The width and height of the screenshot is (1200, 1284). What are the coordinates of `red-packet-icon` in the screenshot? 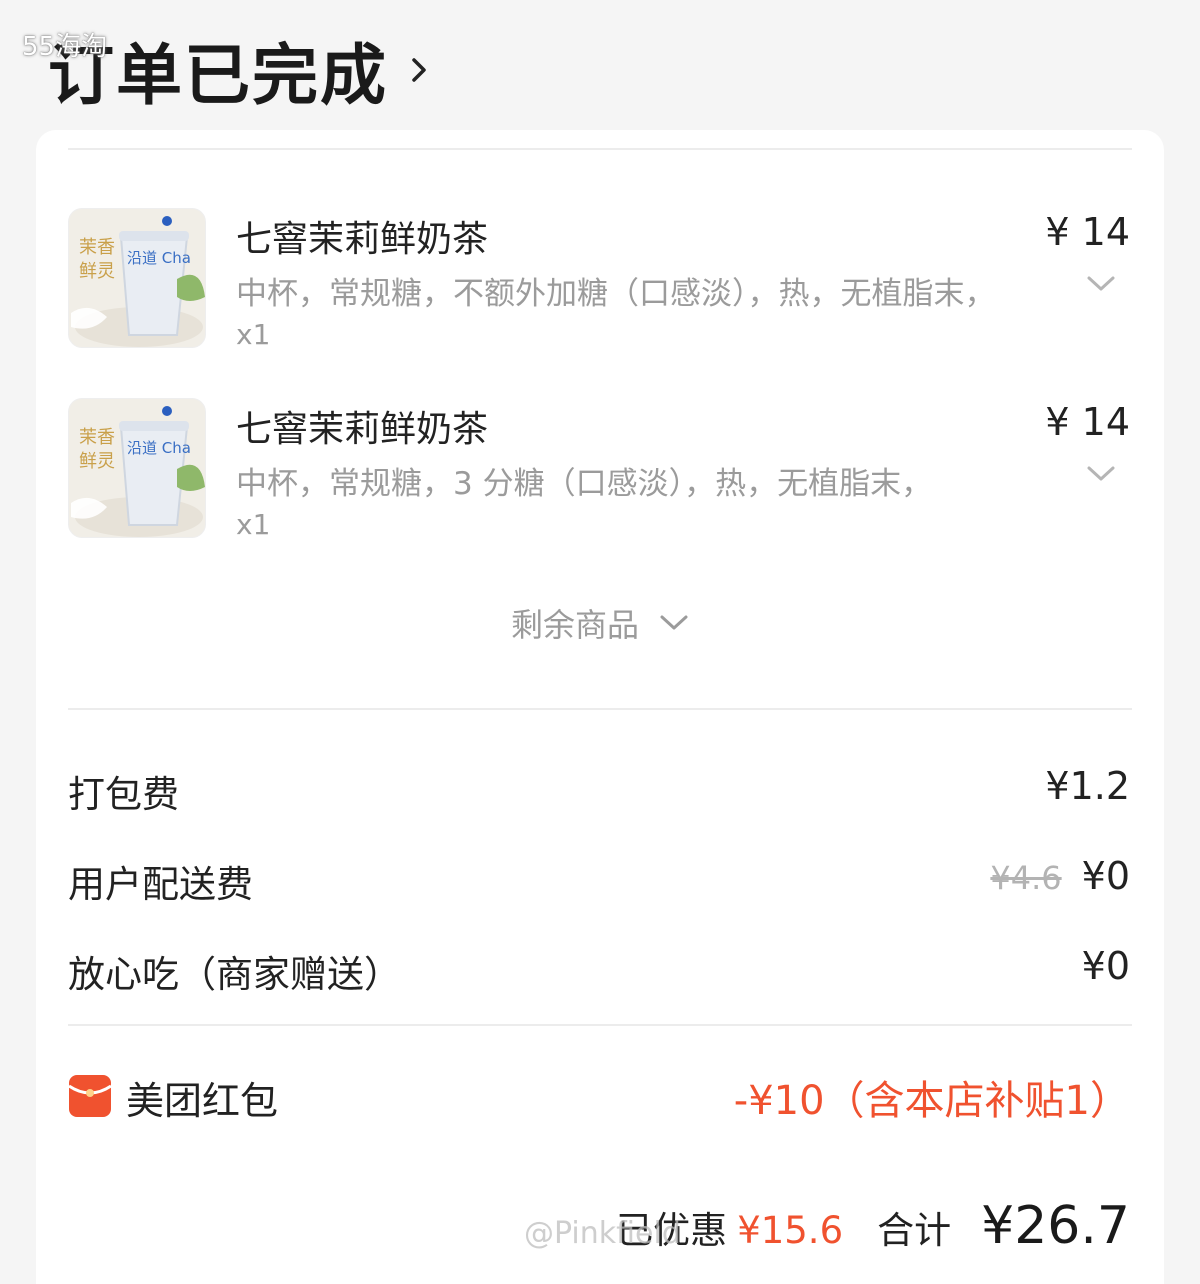 It's located at (90, 1096).